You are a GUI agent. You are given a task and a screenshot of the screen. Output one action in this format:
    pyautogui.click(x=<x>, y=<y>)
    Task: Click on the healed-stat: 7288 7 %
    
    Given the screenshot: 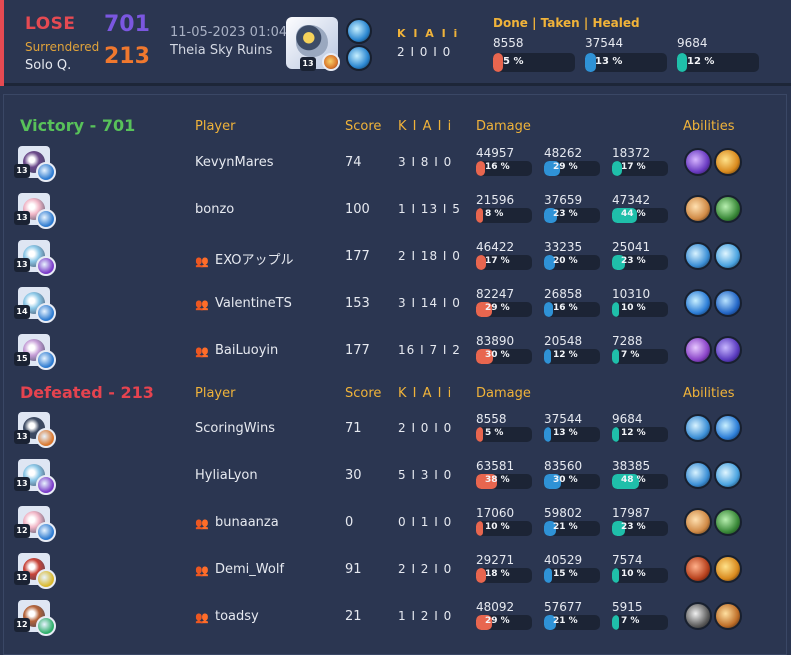 What is the action you would take?
    pyautogui.click(x=640, y=349)
    